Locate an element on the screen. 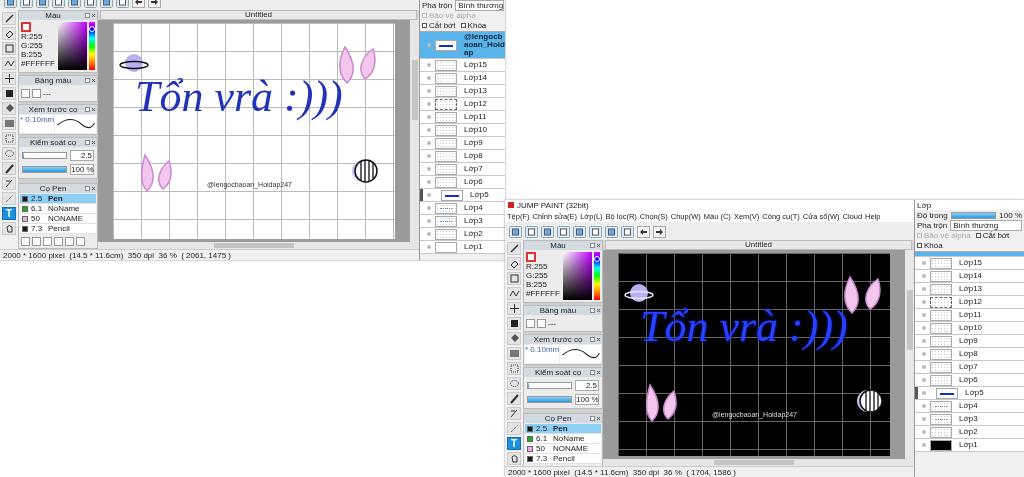  brush-item: 50 NONAME is located at coordinates (563, 449).